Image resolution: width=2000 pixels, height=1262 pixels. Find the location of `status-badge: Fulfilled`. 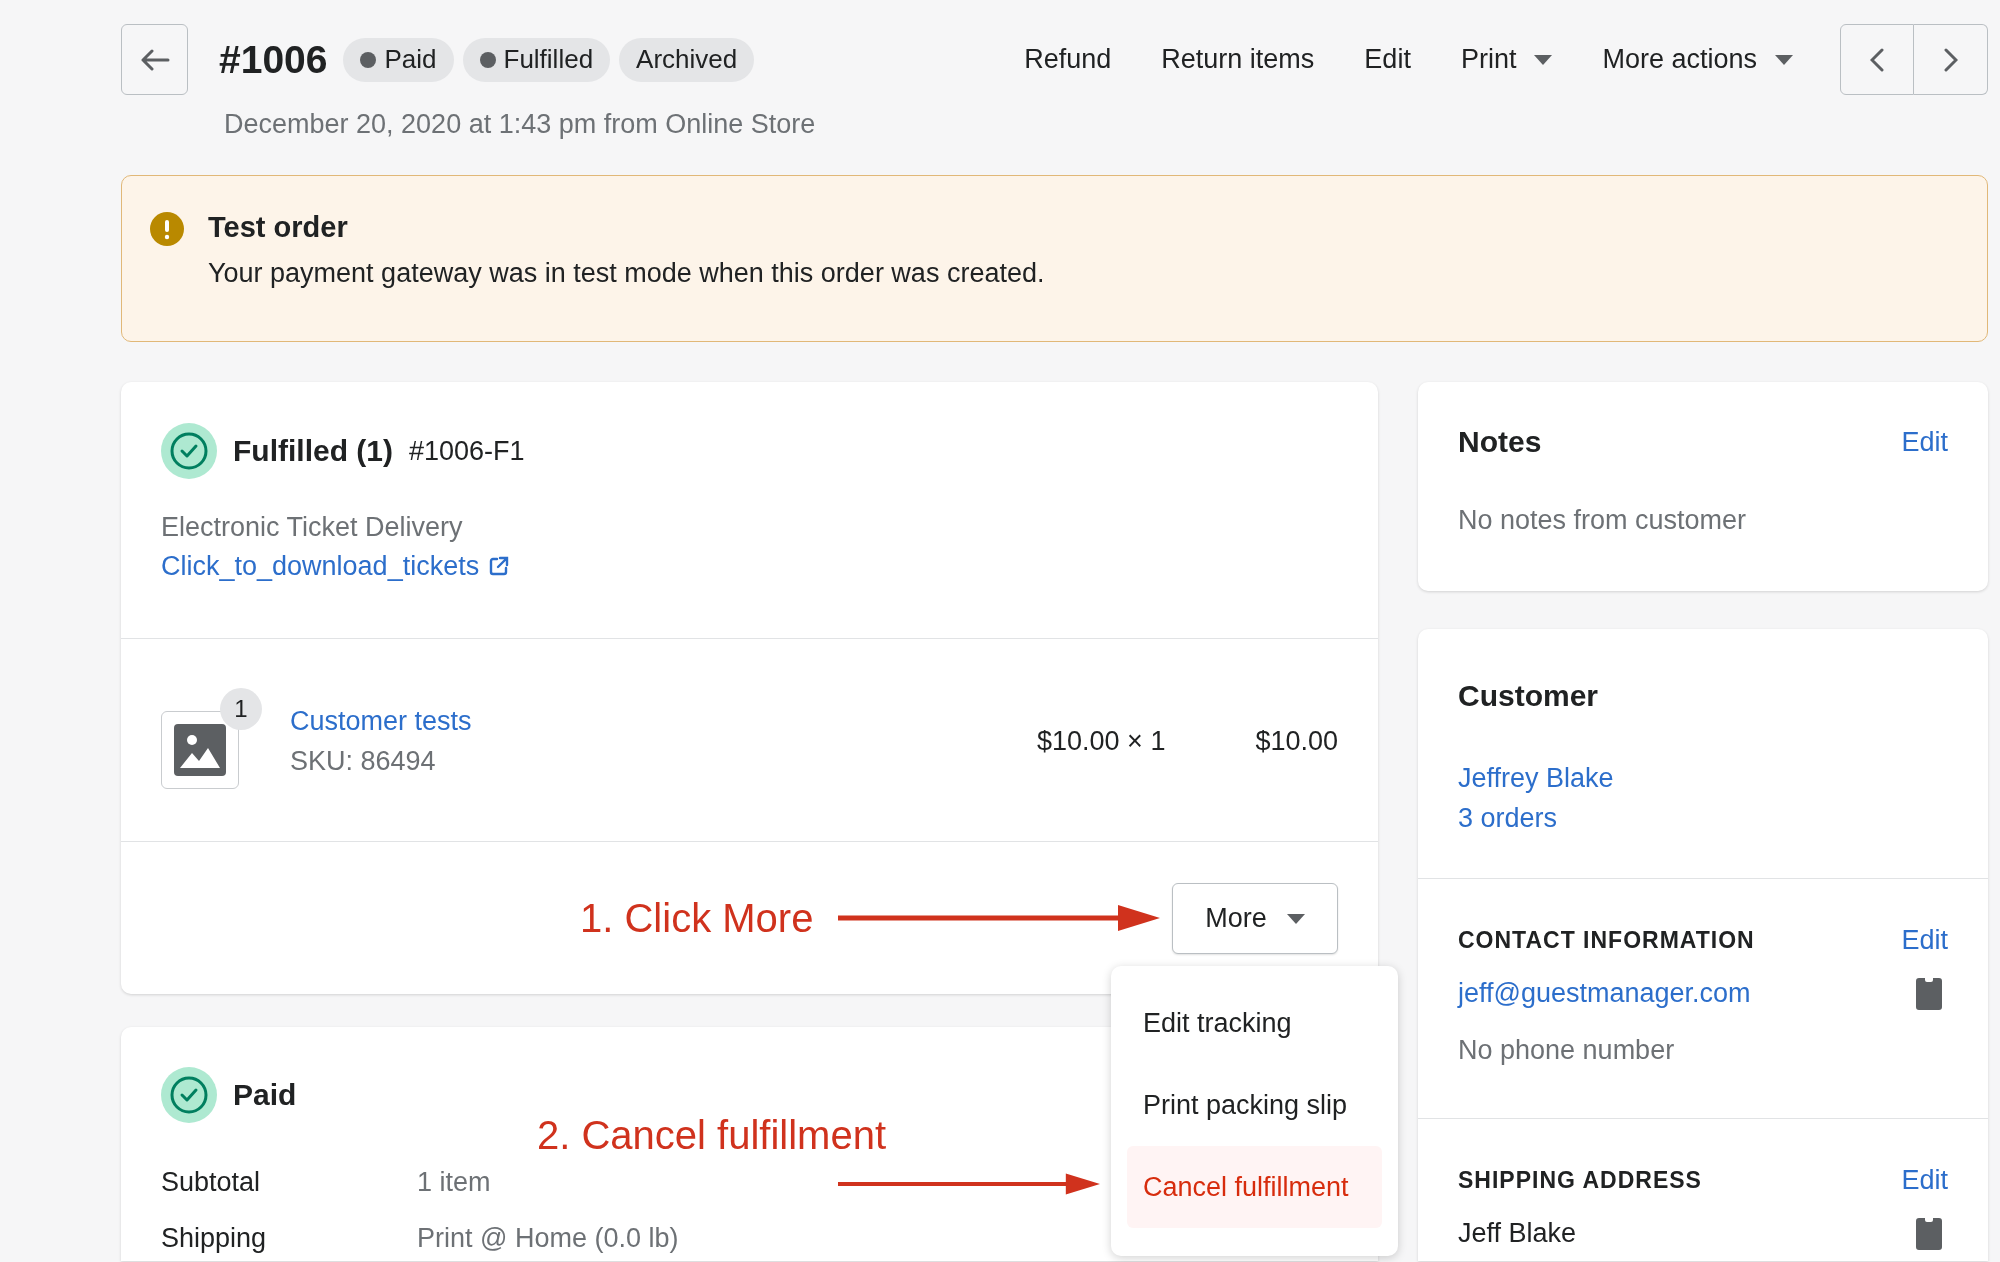

status-badge: Fulfilled is located at coordinates (536, 59).